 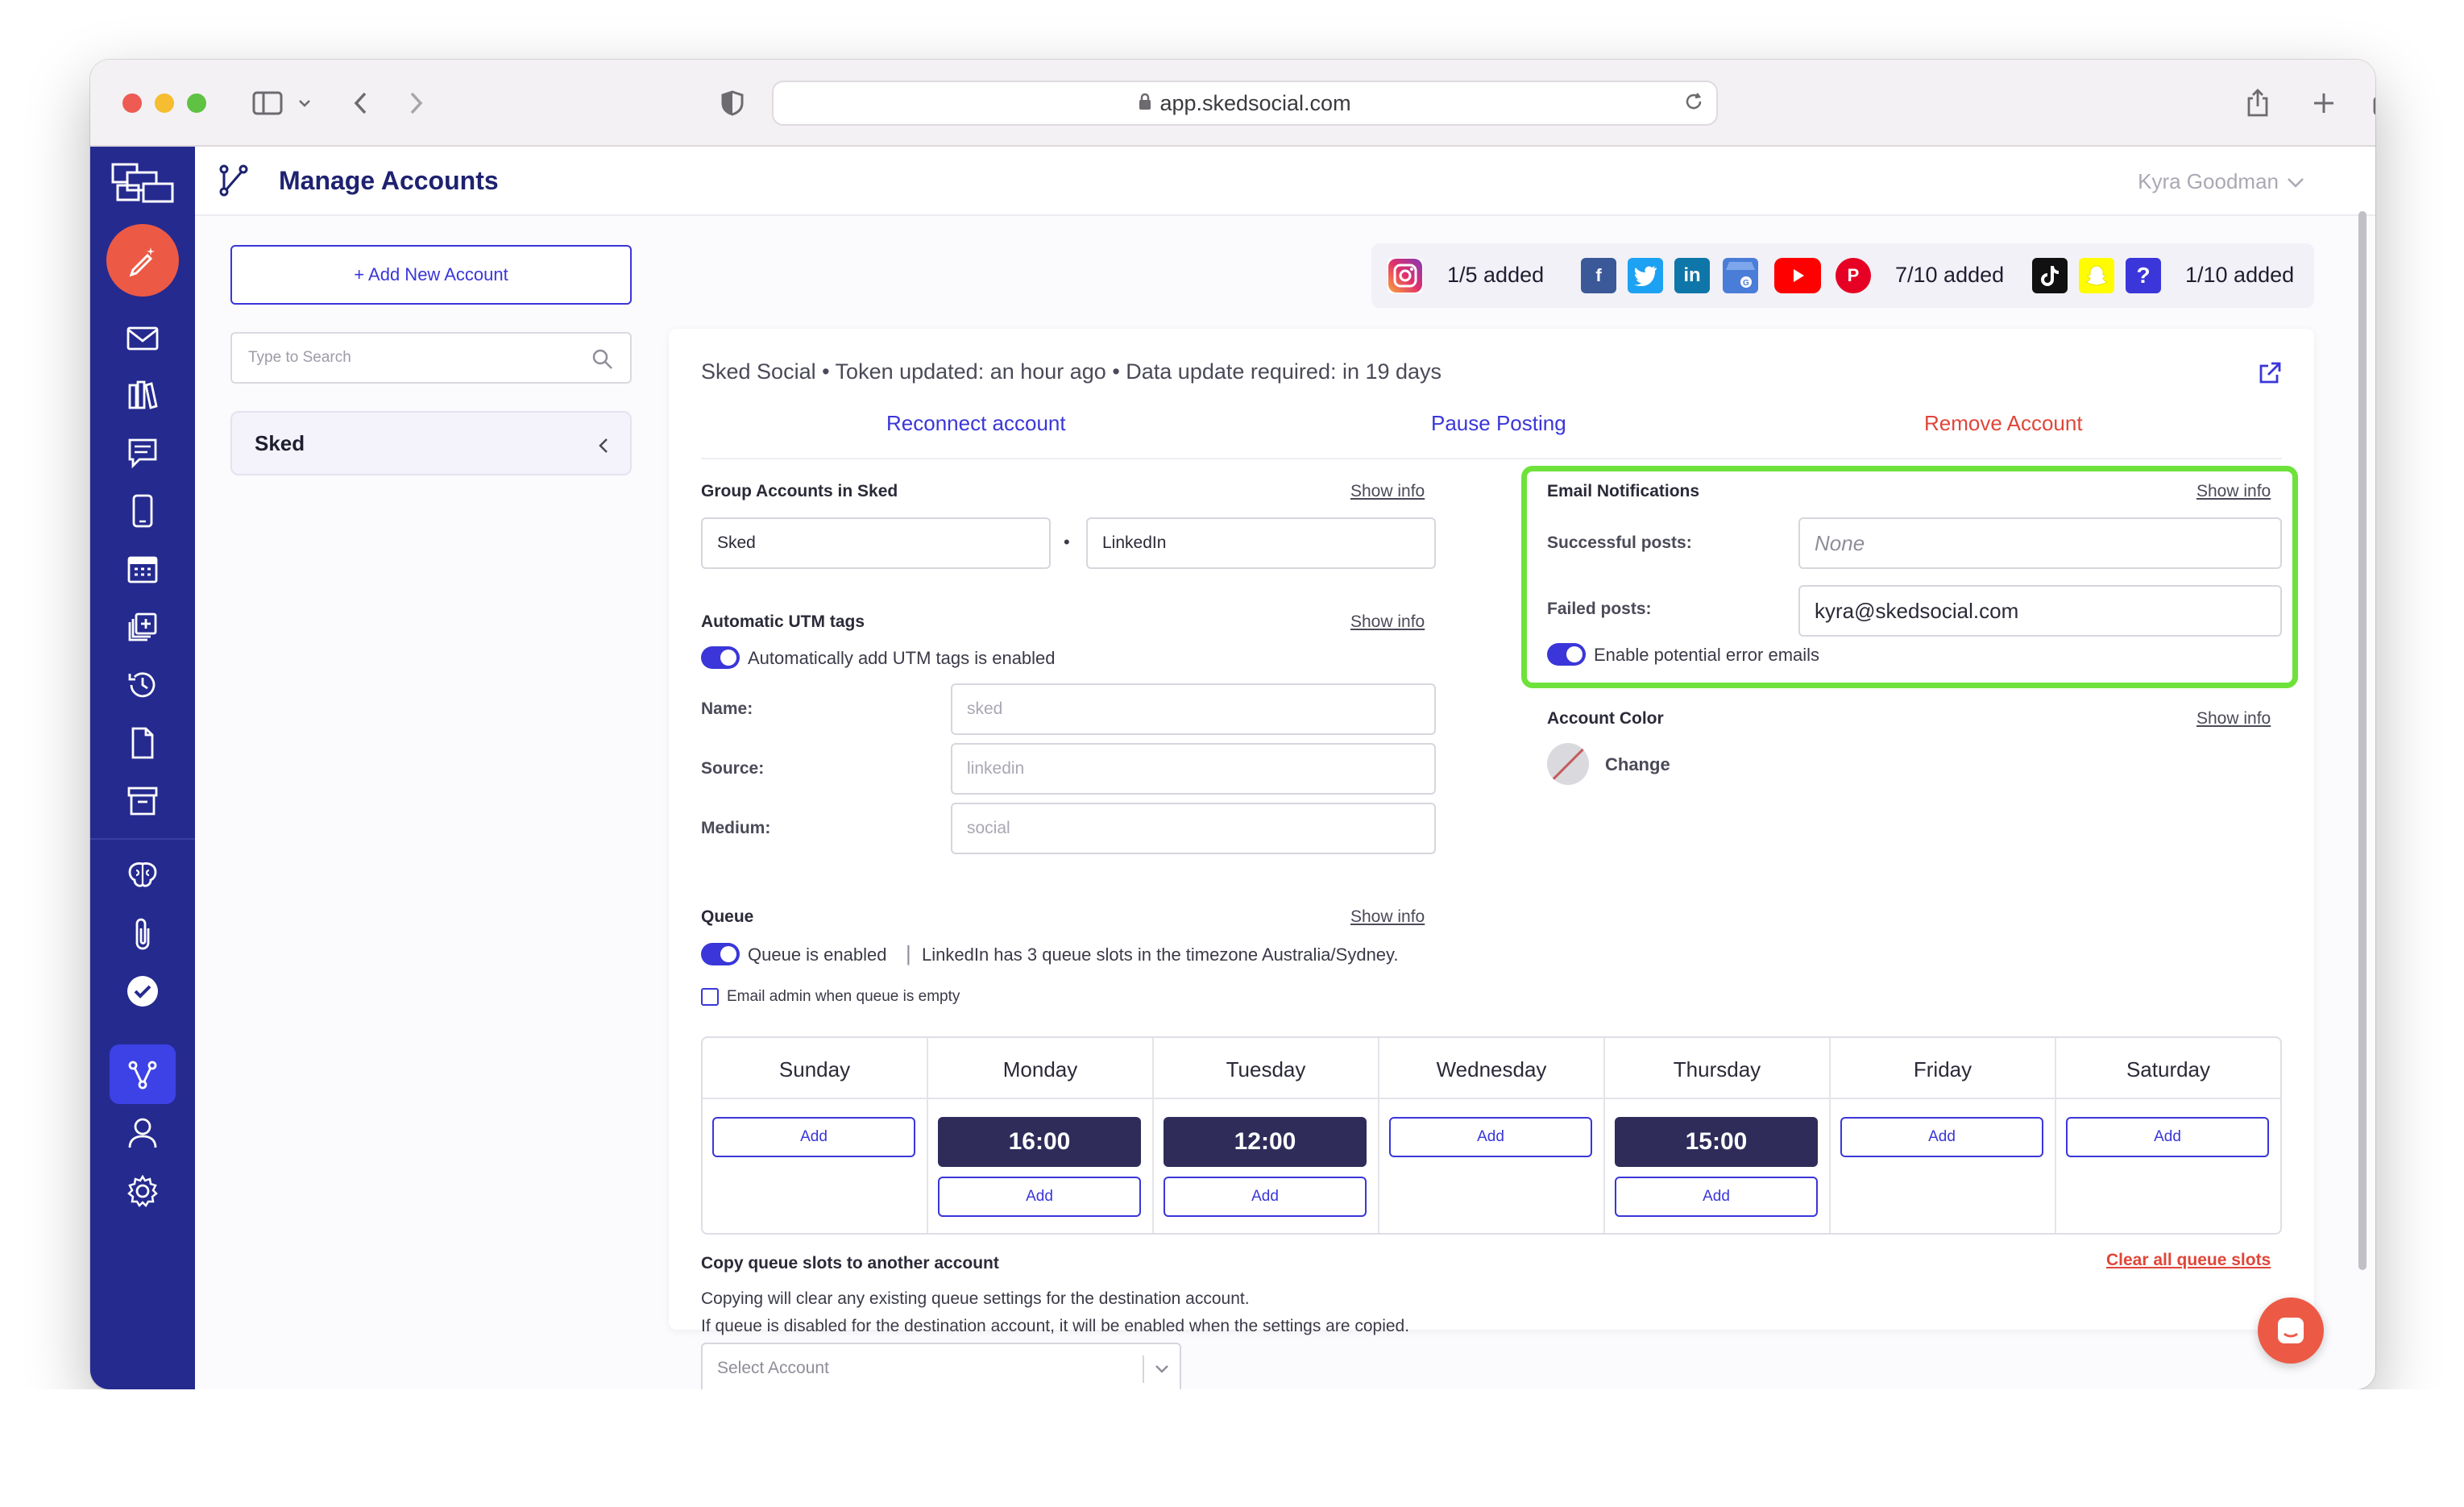 What do you see at coordinates (431, 358) in the screenshot?
I see `account-search-input: Type to Search` at bounding box center [431, 358].